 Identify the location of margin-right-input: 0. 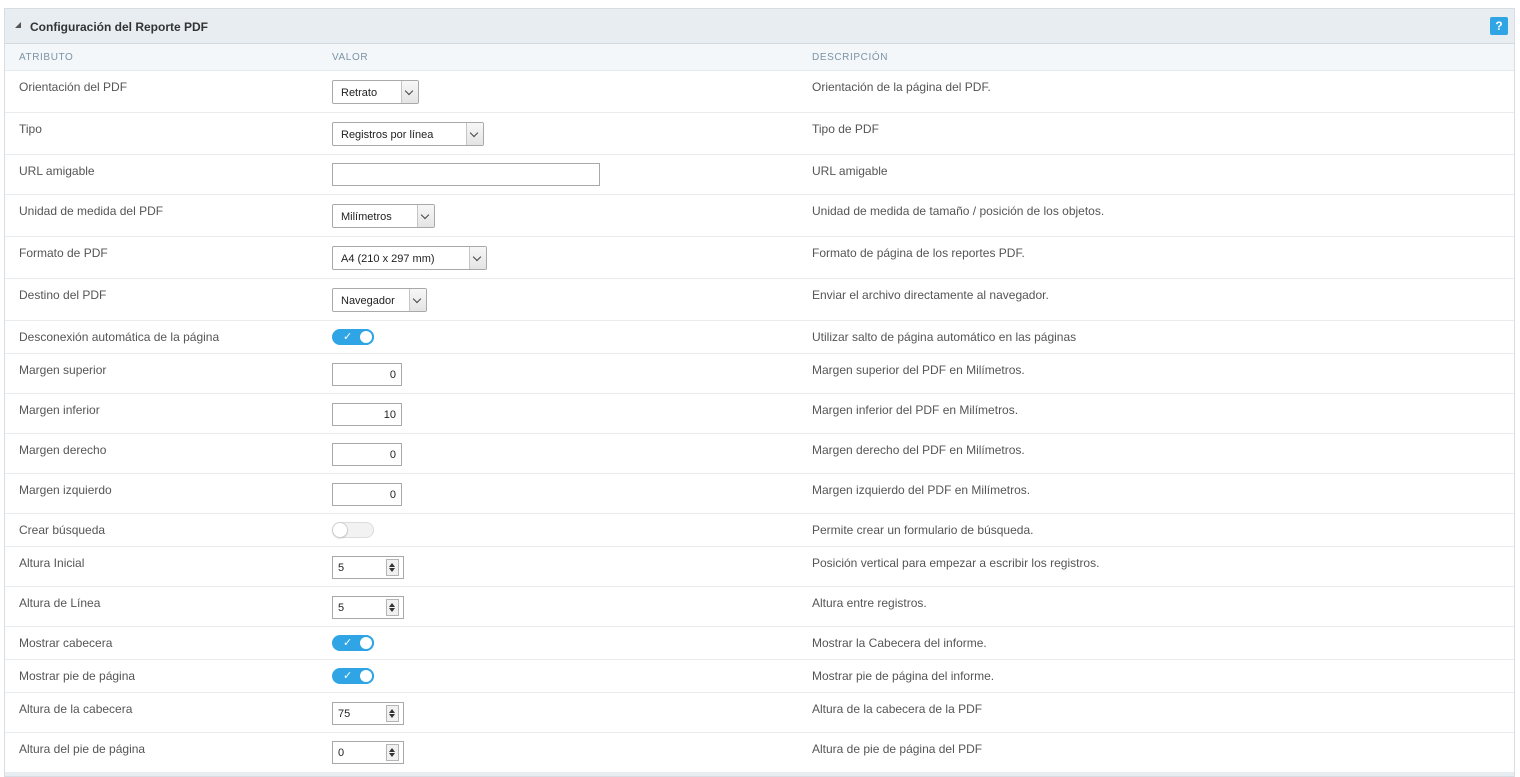
(367, 454).